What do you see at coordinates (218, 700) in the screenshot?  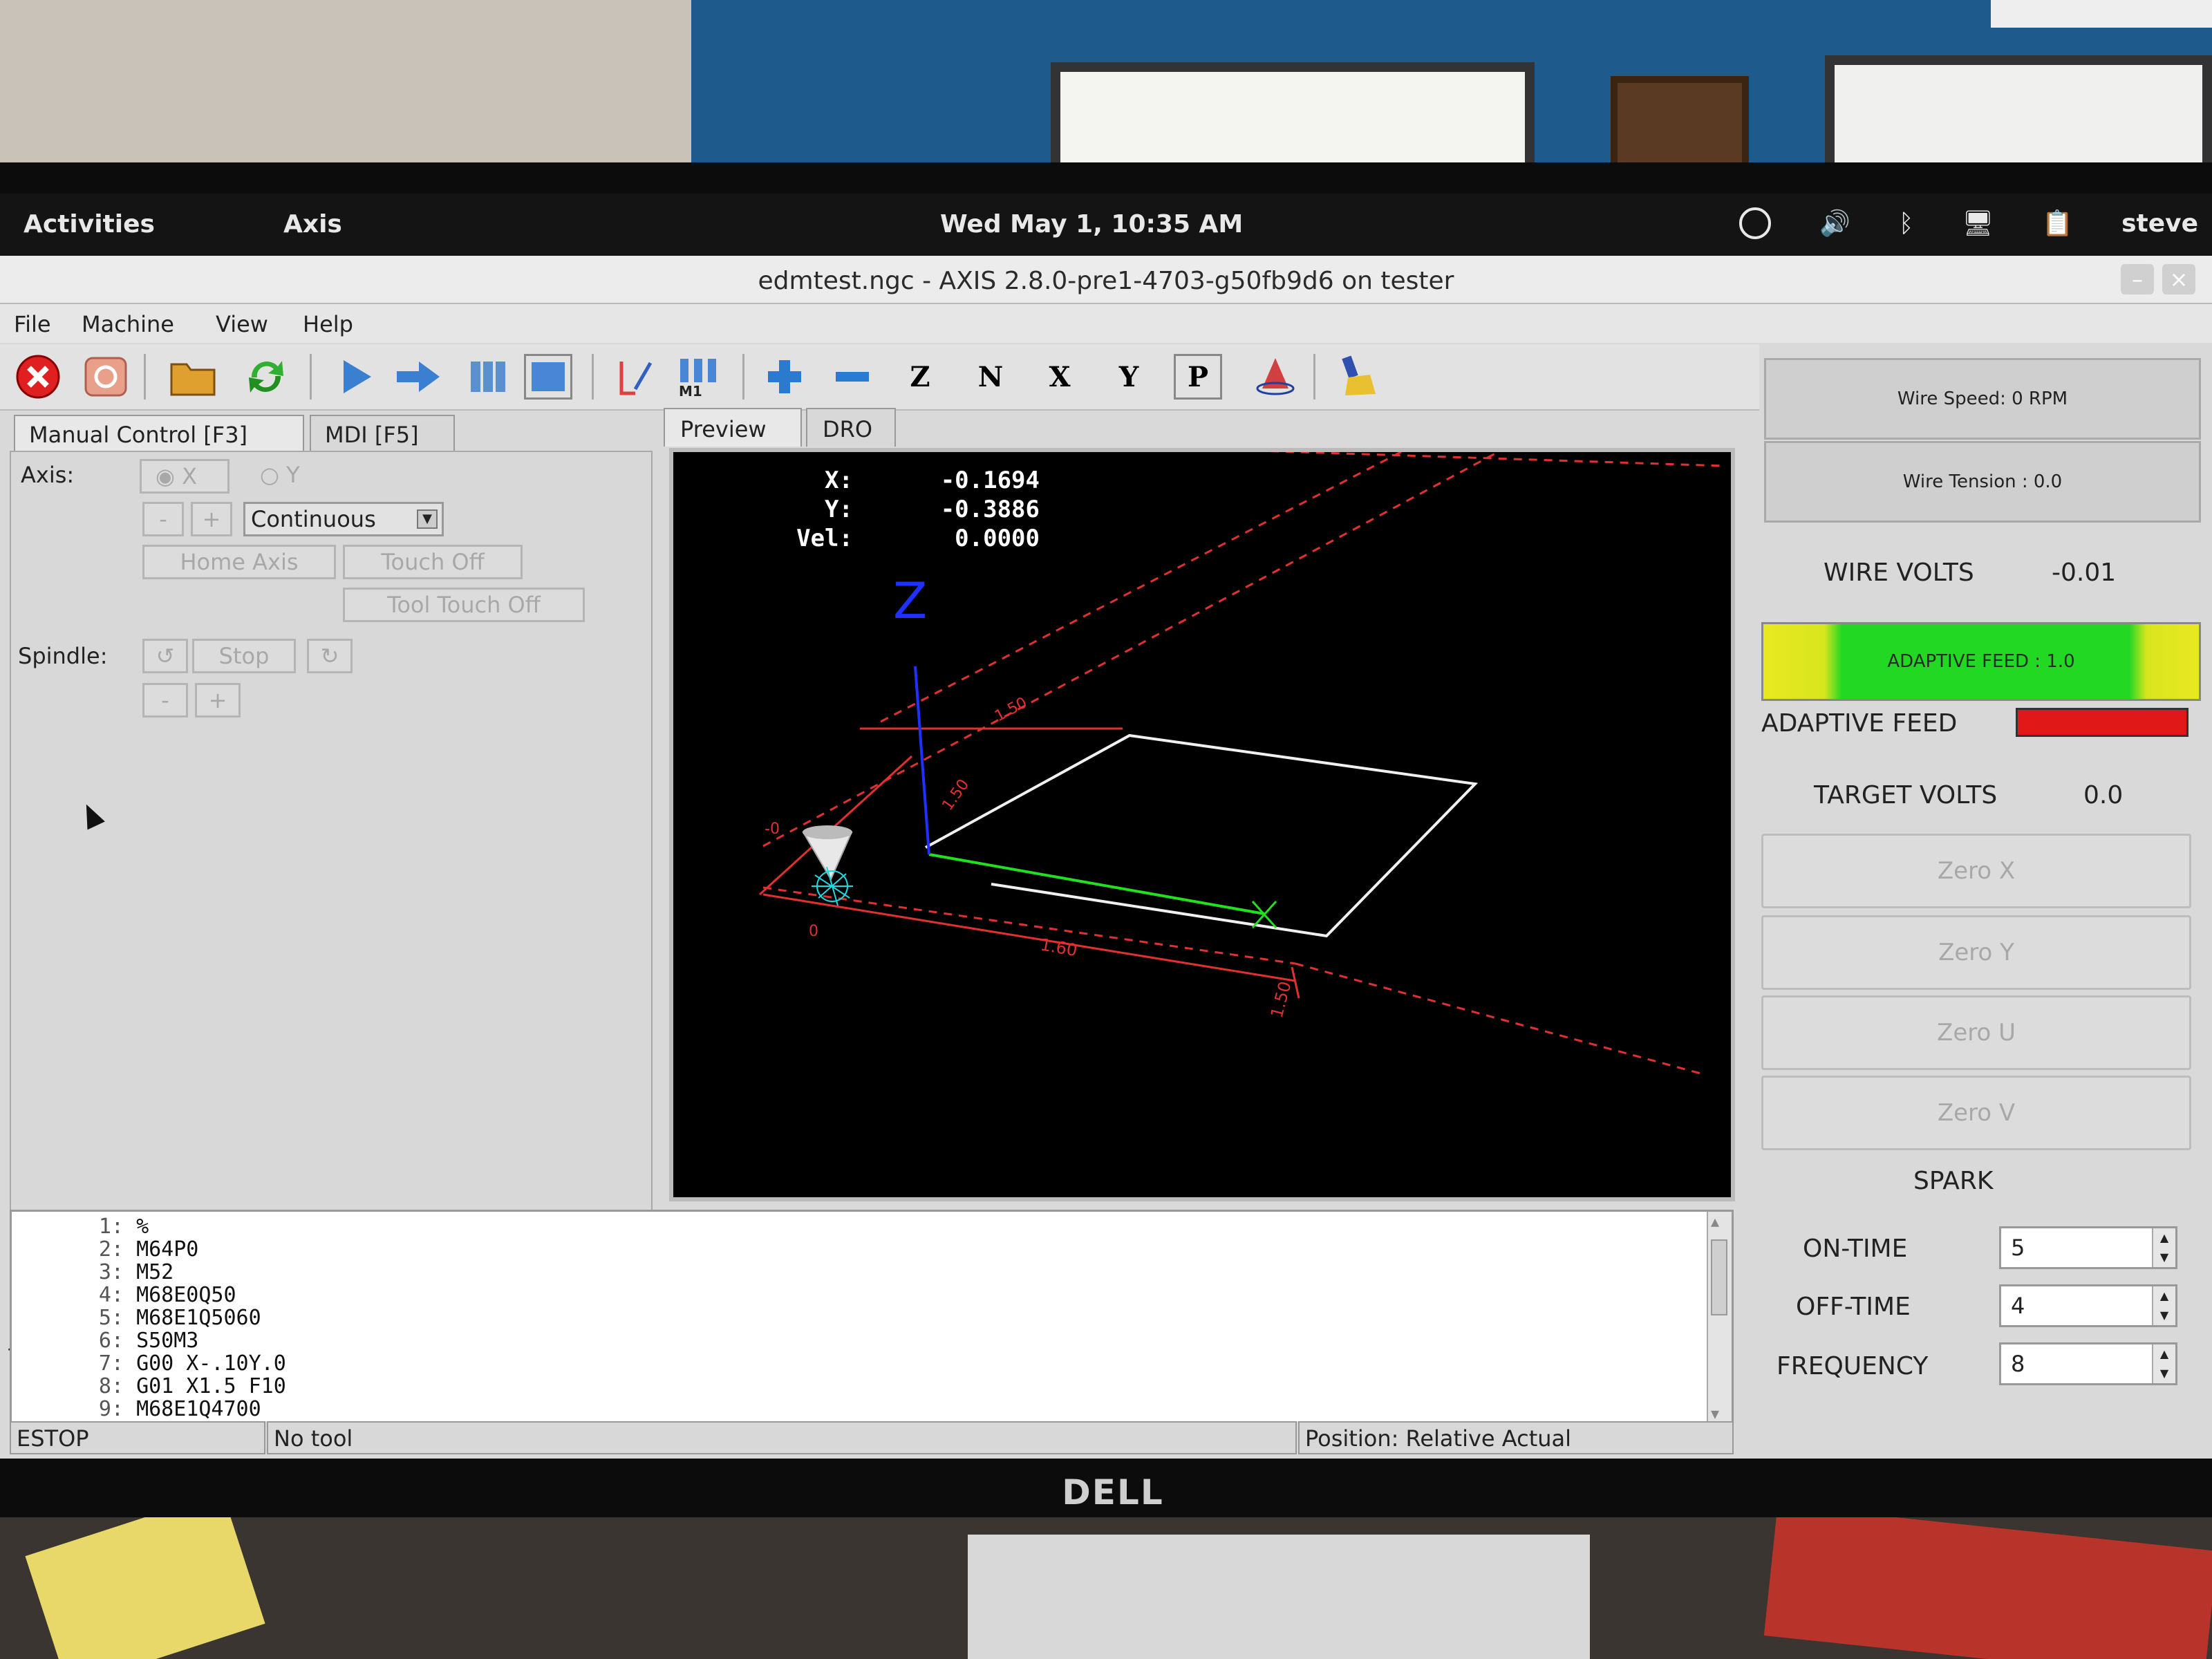 I see `spindle-faster-button: +` at bounding box center [218, 700].